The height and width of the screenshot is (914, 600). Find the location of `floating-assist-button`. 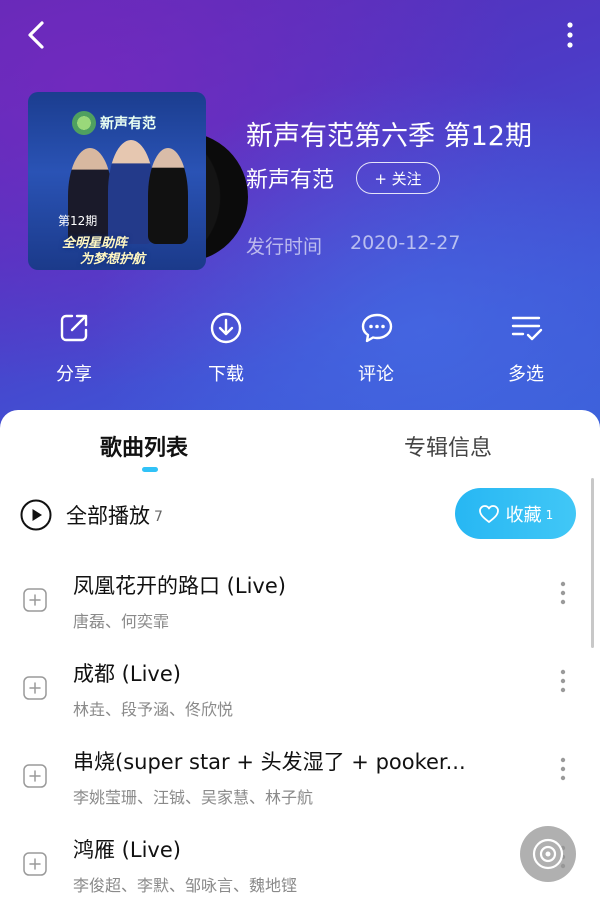

floating-assist-button is located at coordinates (548, 854).